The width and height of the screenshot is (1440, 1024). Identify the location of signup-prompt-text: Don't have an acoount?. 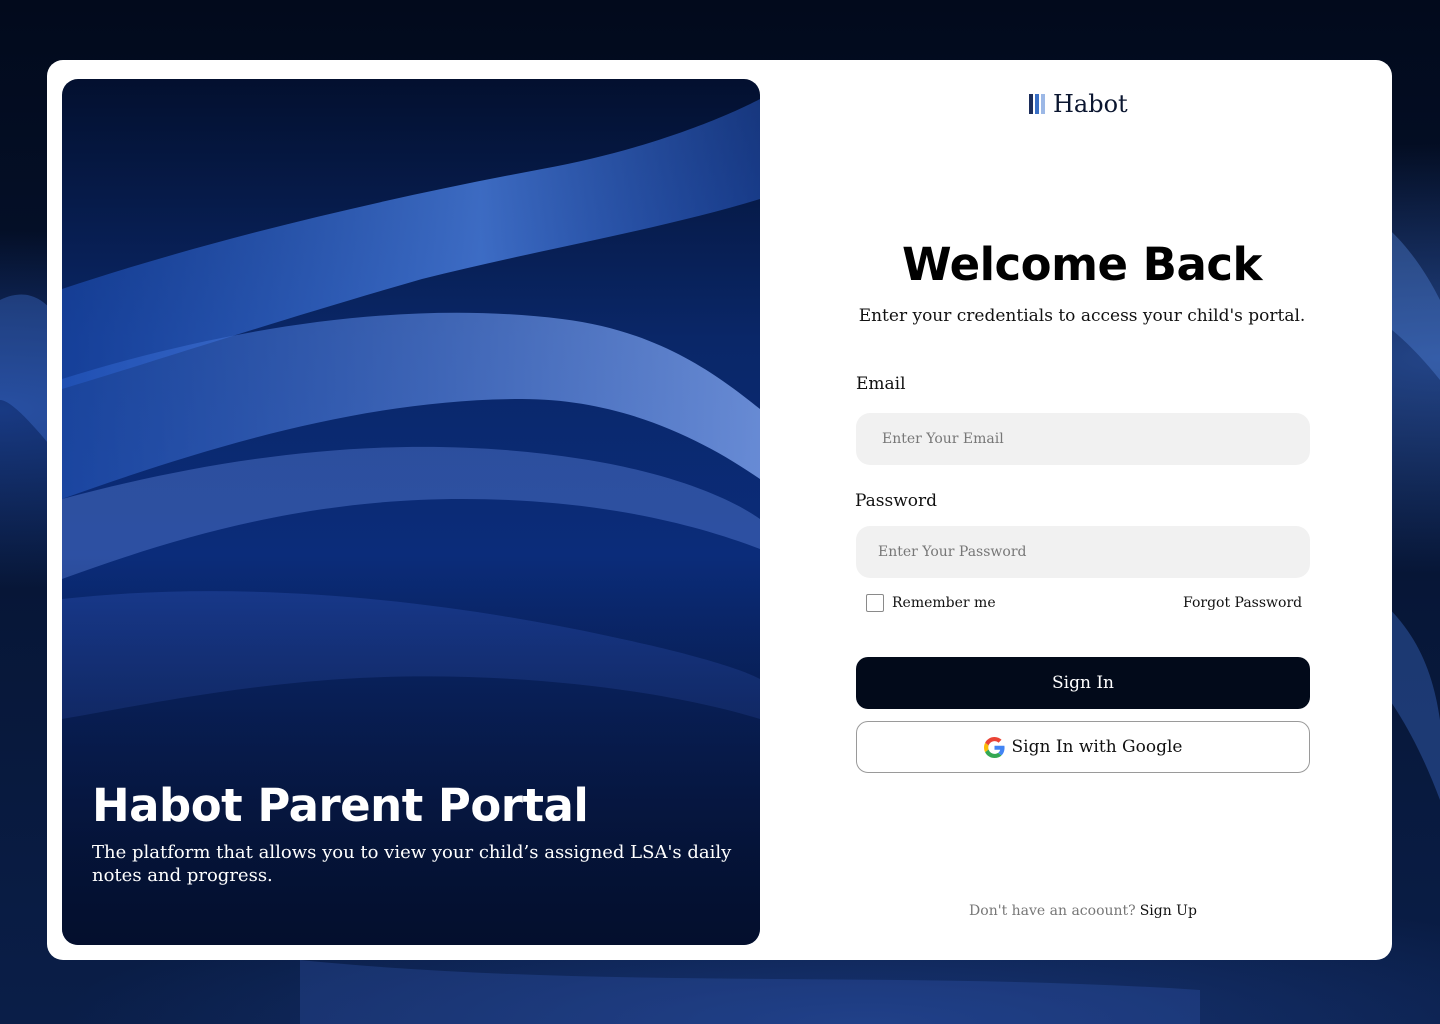
(1052, 911).